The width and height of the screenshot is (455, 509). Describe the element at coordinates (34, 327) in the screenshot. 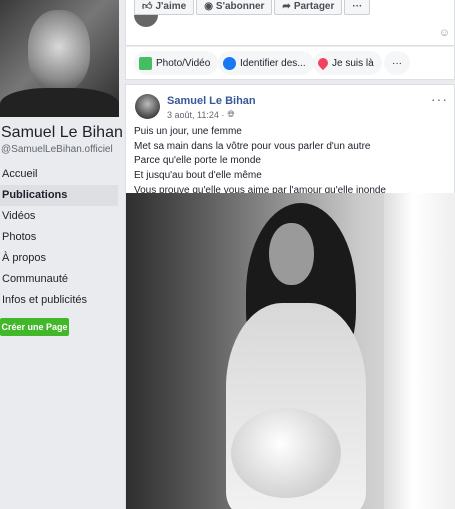

I see `create-page-button: Créer une Page` at that location.